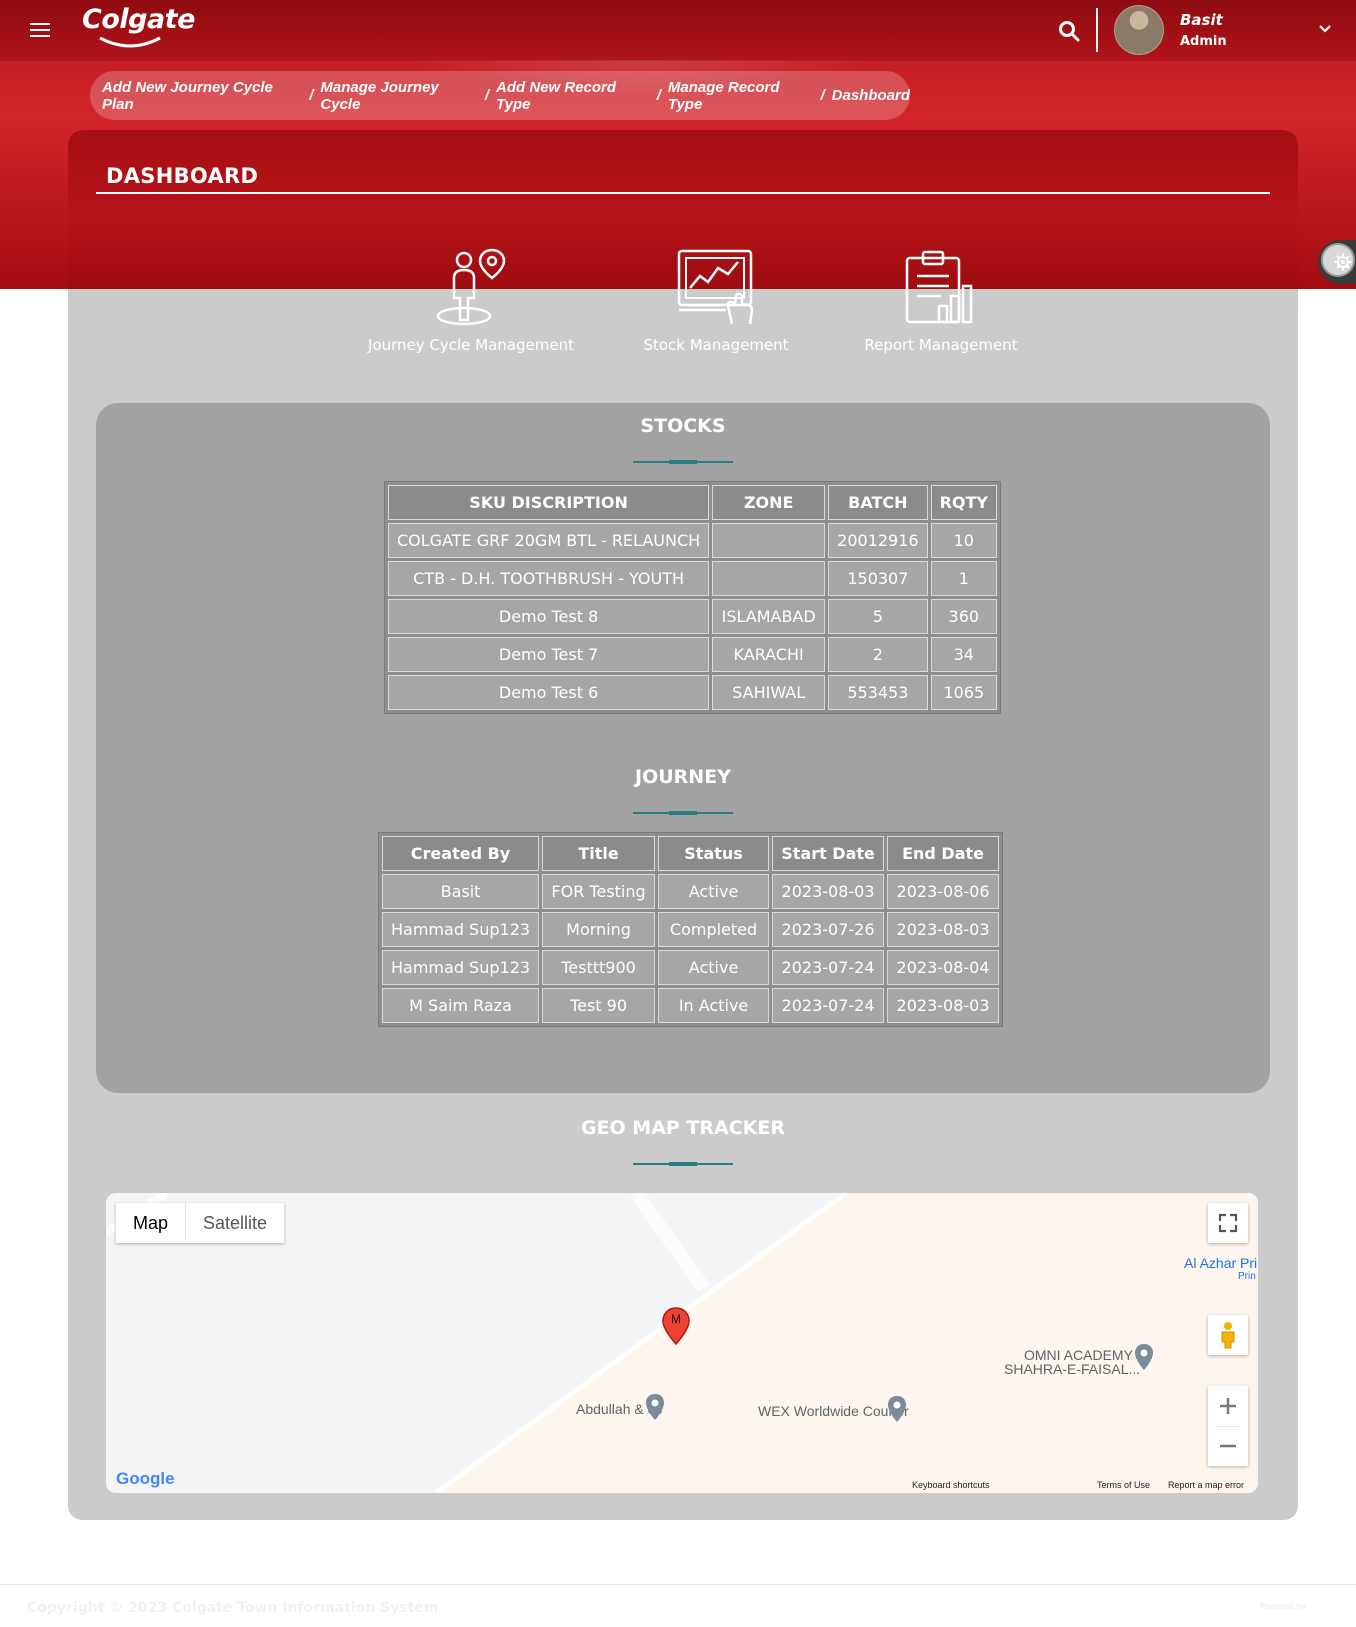 This screenshot has height=1627, width=1356. Describe the element at coordinates (676, 1326) in the screenshot. I see `location-marker: M` at that location.